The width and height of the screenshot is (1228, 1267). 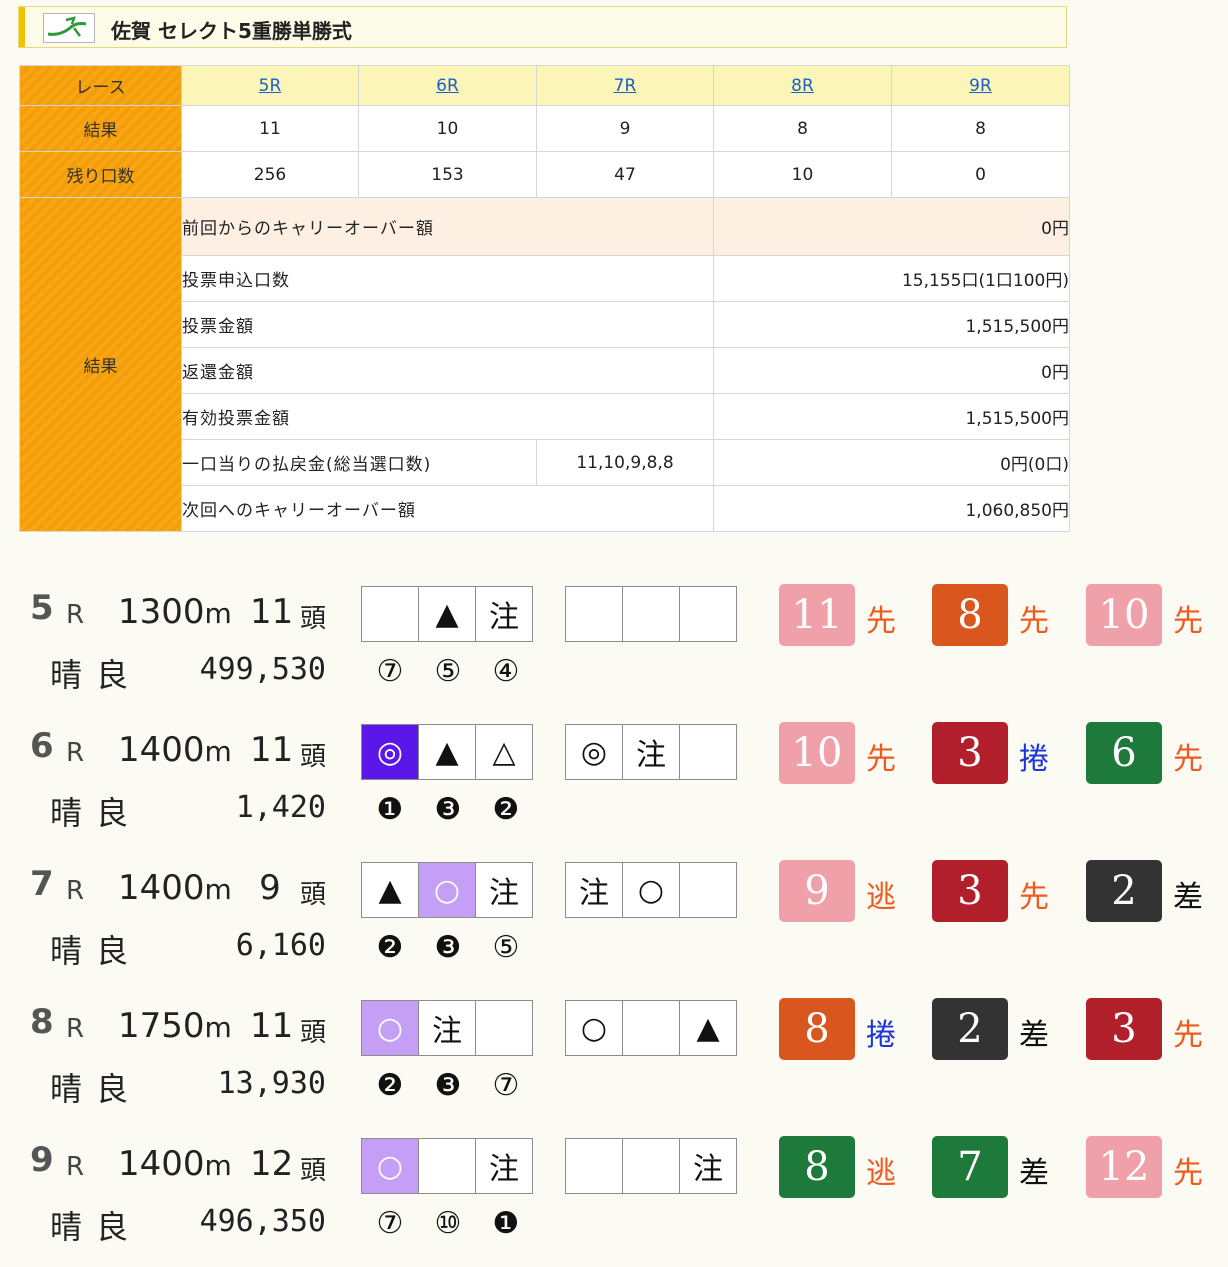 I want to click on runner-count: 12, so click(x=272, y=1164).